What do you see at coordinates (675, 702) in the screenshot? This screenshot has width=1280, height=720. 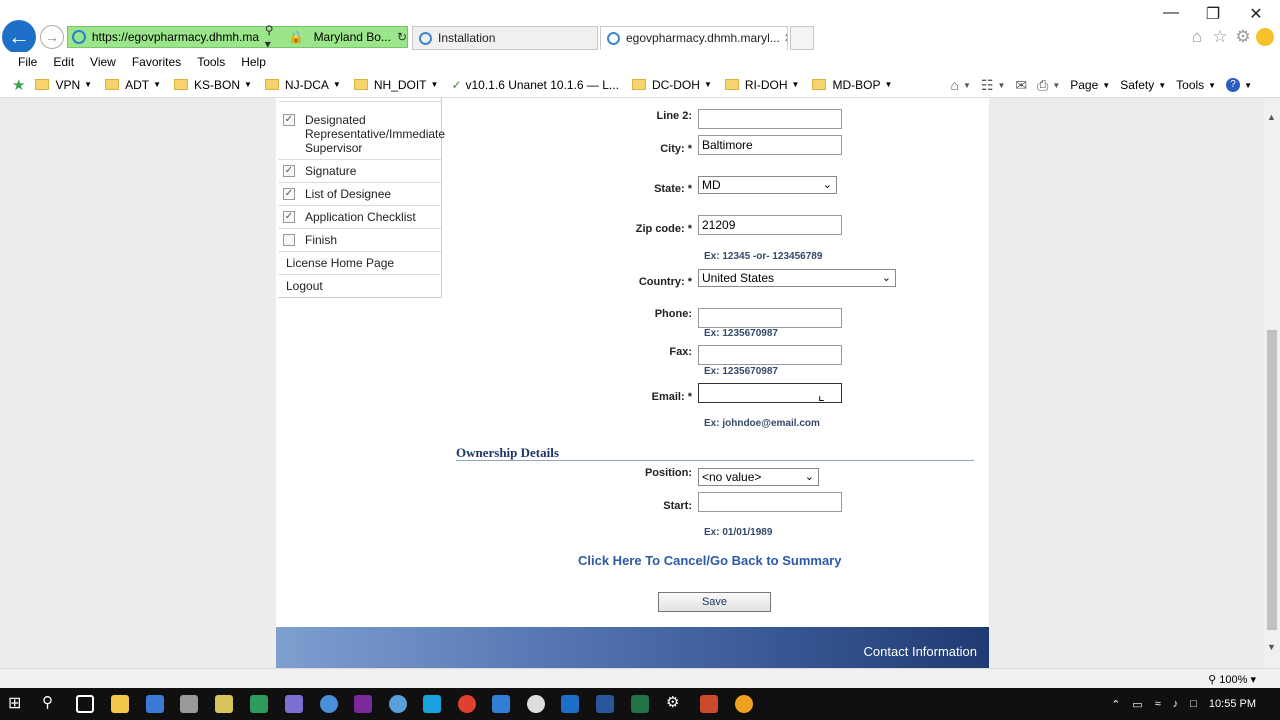 I see `settings-gear-icon: ⚙` at bounding box center [675, 702].